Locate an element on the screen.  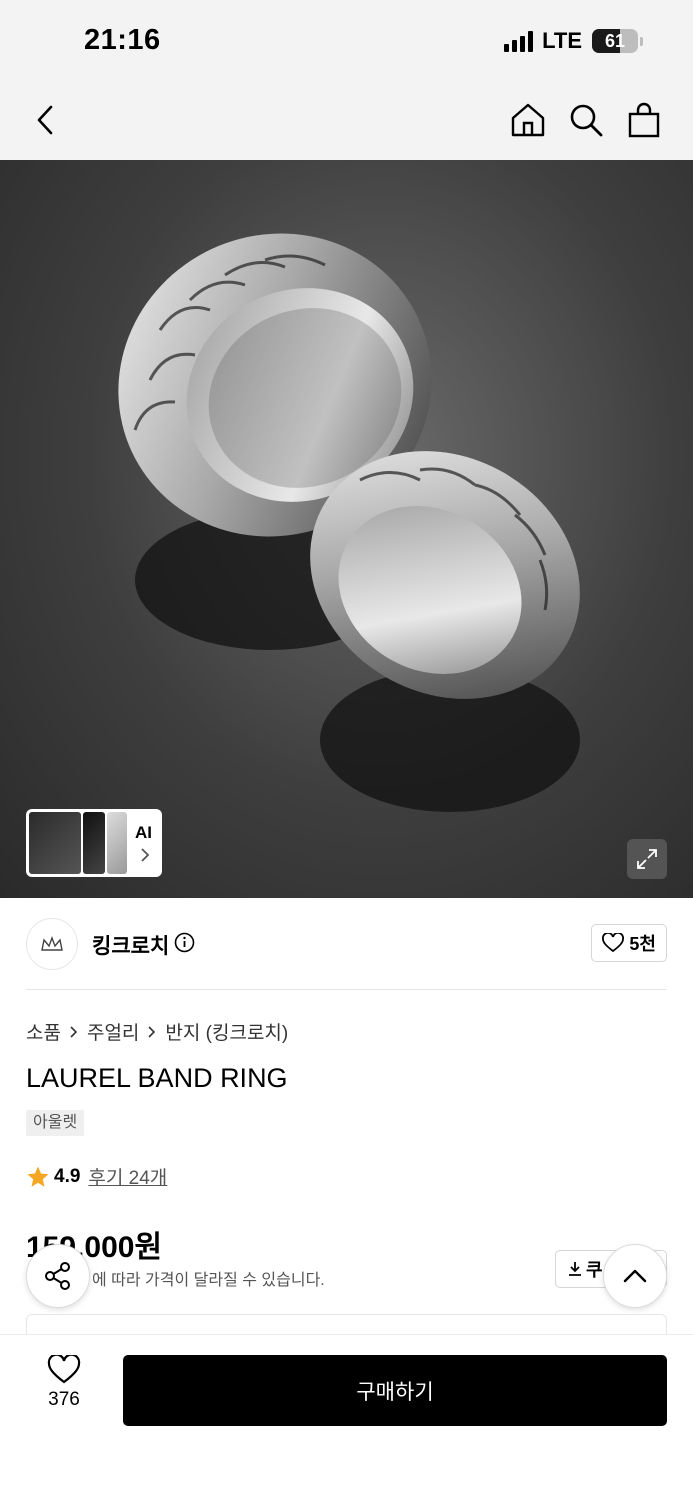
breadcrumb-item: 반지 (킹크로치) is located at coordinates (226, 1031).